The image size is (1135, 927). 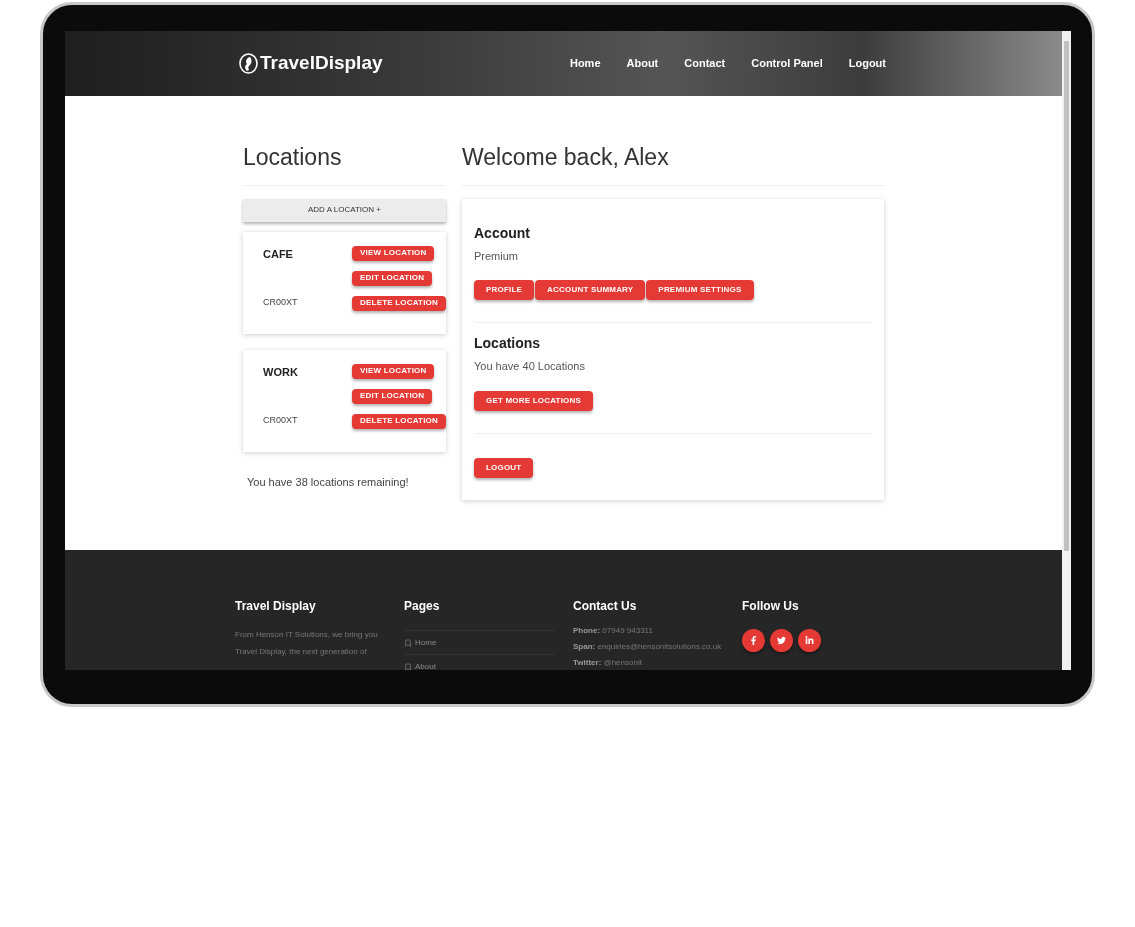 What do you see at coordinates (248, 63) in the screenshot?
I see `logo-icon` at bounding box center [248, 63].